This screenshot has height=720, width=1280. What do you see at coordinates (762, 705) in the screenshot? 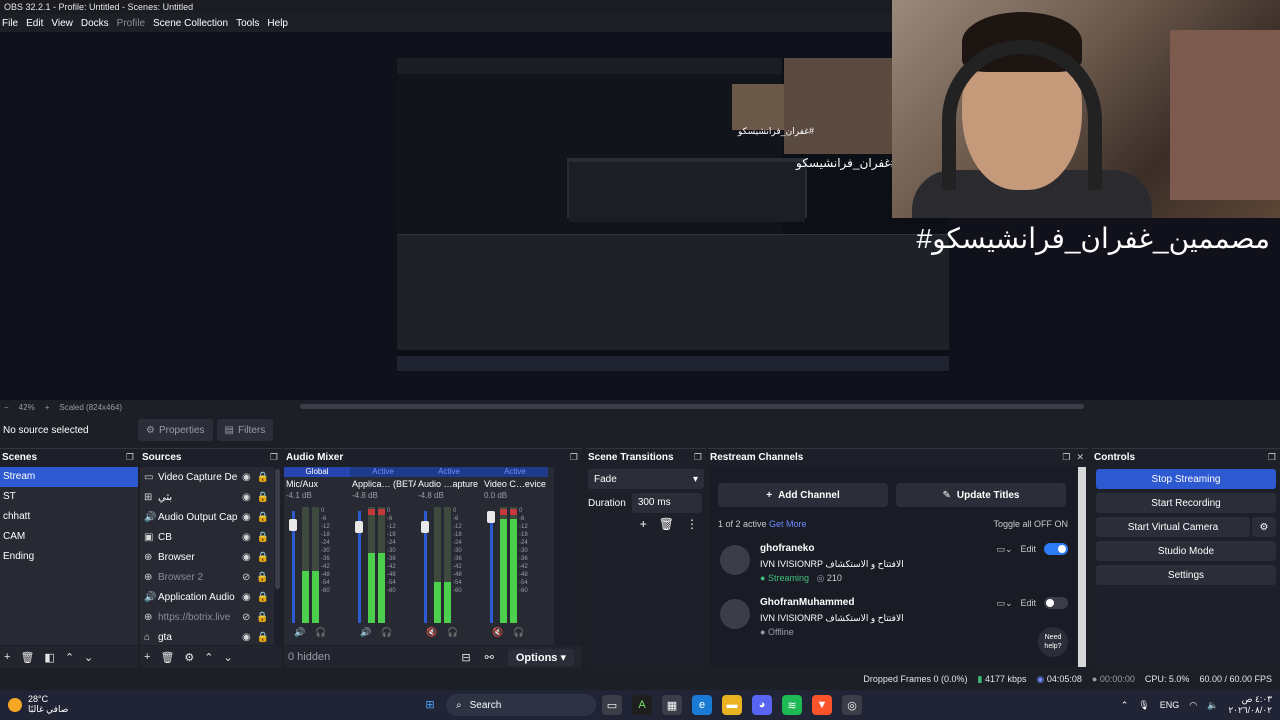
I see `discord-icon: ◕` at bounding box center [762, 705].